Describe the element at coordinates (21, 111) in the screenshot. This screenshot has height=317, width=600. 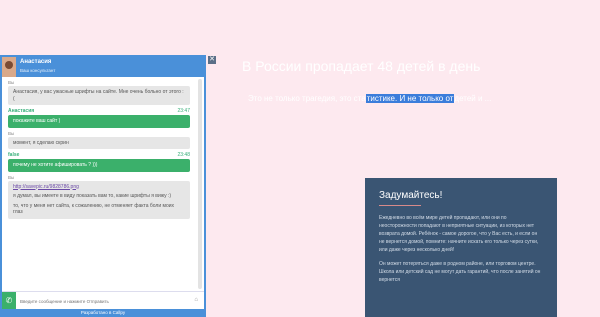
I see `message-author-name: Анастасия` at that location.